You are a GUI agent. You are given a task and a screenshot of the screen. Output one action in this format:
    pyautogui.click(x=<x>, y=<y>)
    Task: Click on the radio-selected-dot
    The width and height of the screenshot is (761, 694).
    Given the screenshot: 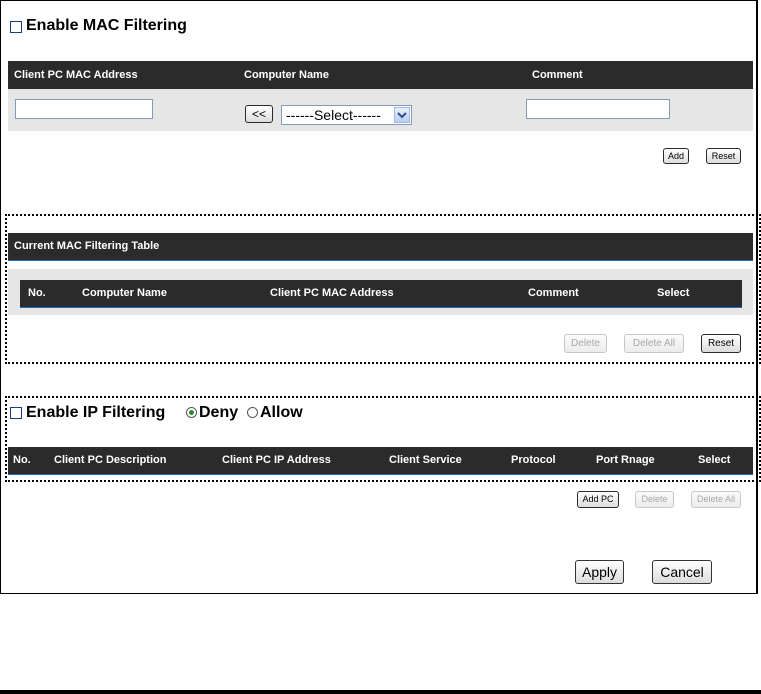 What is the action you would take?
    pyautogui.click(x=191, y=412)
    